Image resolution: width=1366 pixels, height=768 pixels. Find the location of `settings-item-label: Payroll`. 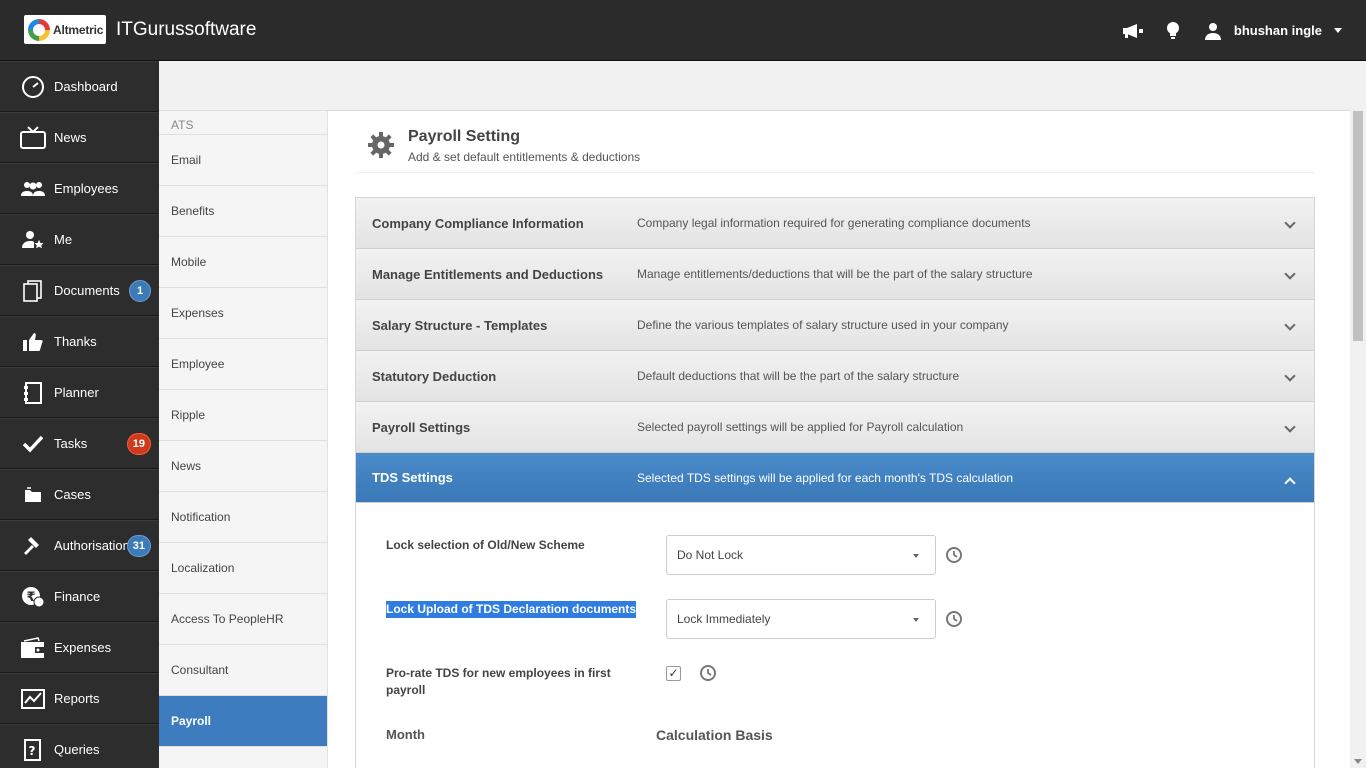

settings-item-label: Payroll is located at coordinates (191, 721).